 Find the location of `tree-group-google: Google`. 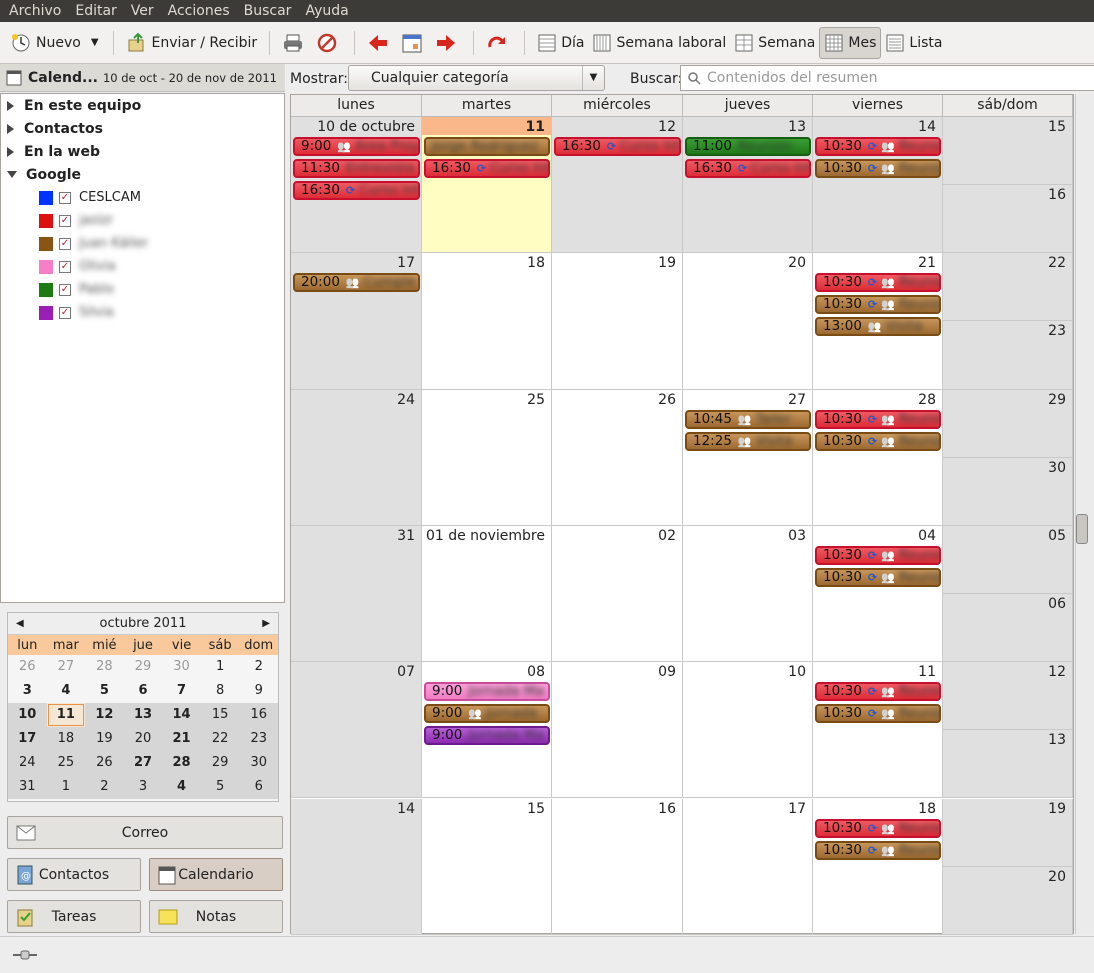

tree-group-google: Google is located at coordinates (142, 174).